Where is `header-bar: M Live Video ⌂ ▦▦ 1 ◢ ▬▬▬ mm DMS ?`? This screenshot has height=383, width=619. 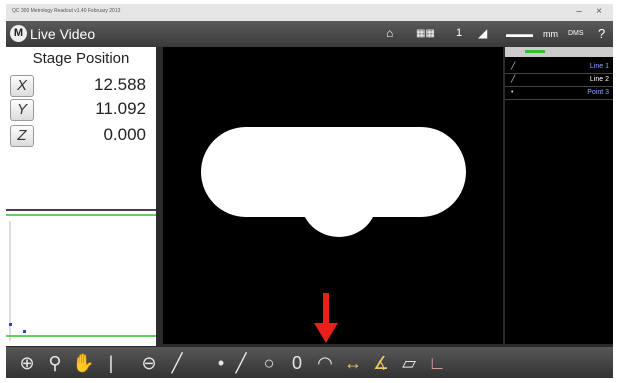
header-bar: M Live Video ⌂ ▦▦ 1 ◢ ▬▬▬ mm DMS ? is located at coordinates (309, 34).